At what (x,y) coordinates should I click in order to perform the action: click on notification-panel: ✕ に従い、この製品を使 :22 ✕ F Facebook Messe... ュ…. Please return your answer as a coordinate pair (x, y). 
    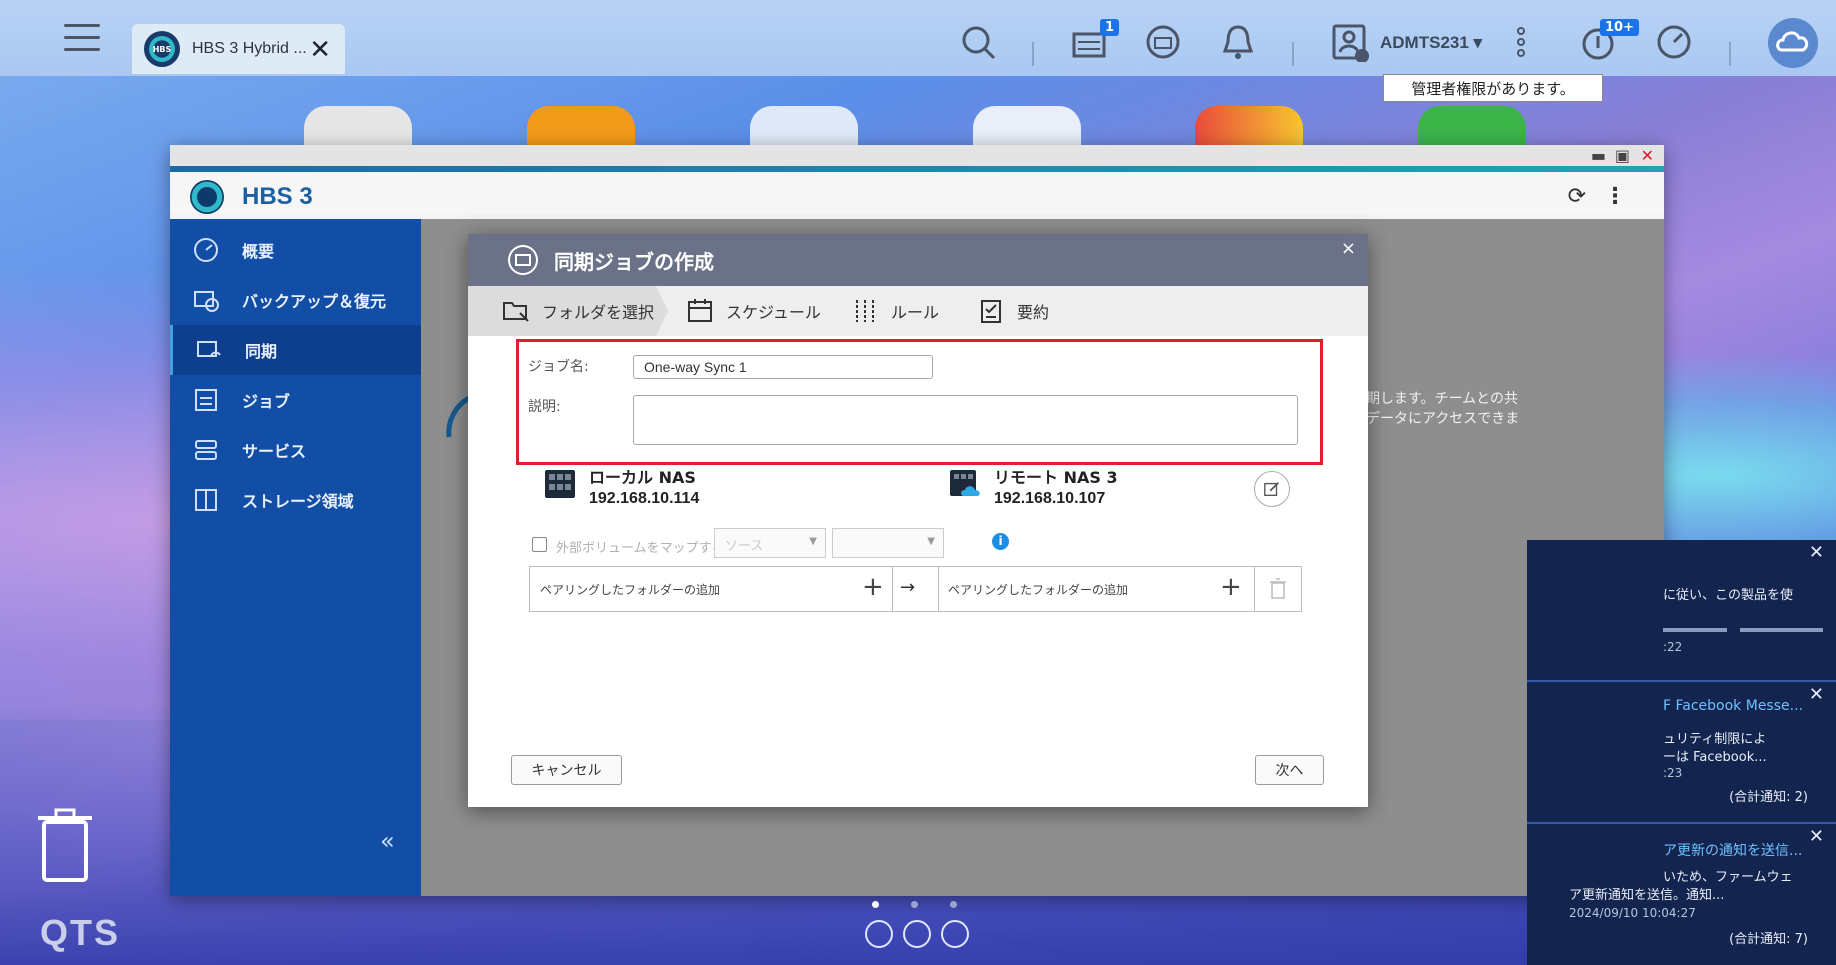
    Looking at the image, I should click on (1681, 752).